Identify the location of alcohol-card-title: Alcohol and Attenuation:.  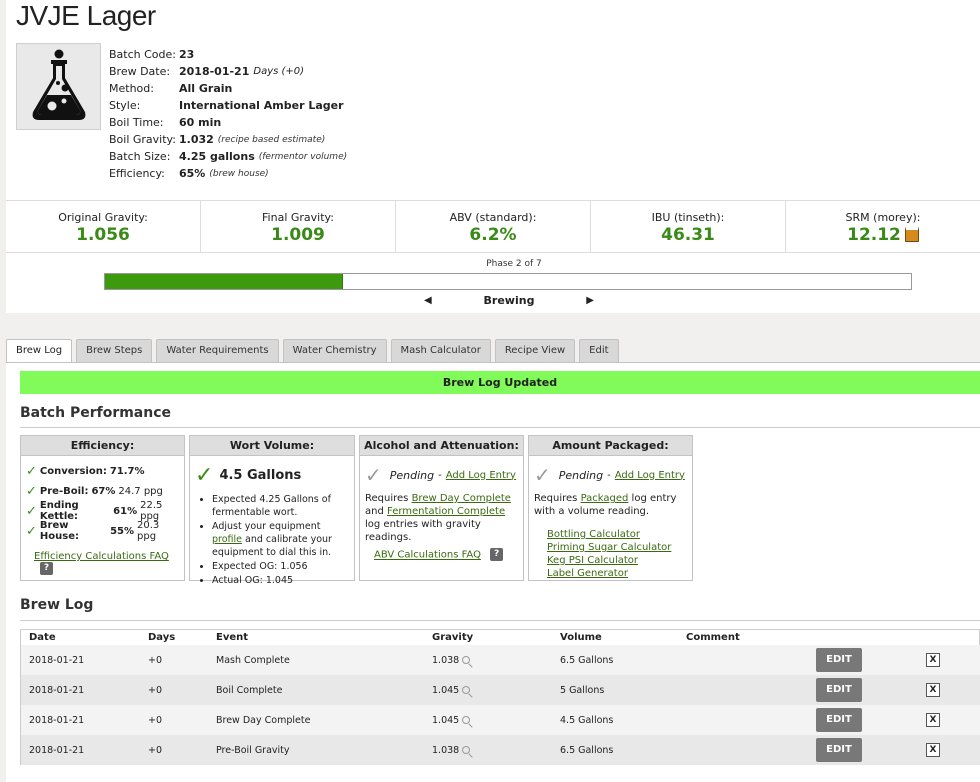
(441, 446).